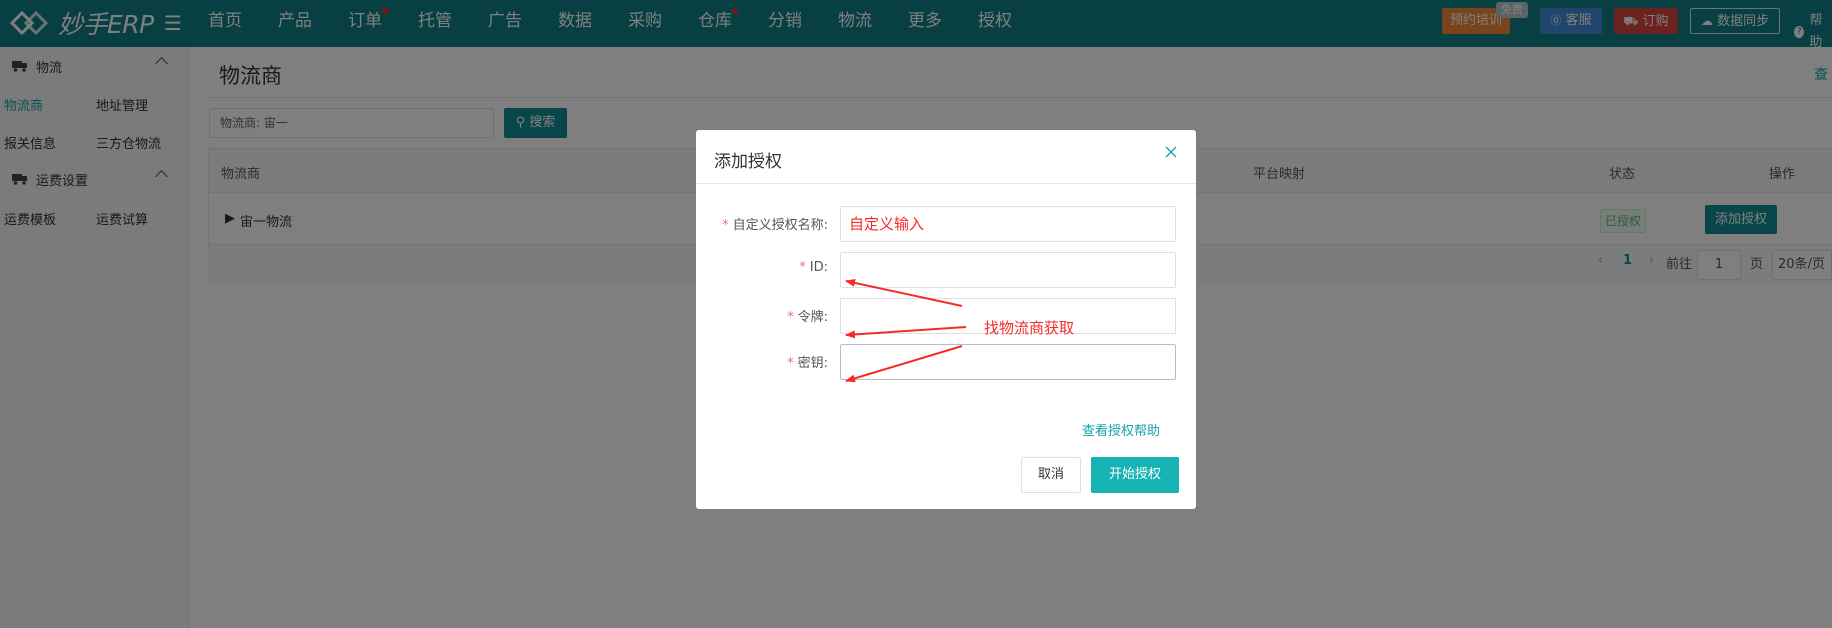  What do you see at coordinates (1135, 475) in the screenshot?
I see `start-auth-button: 开始授权` at bounding box center [1135, 475].